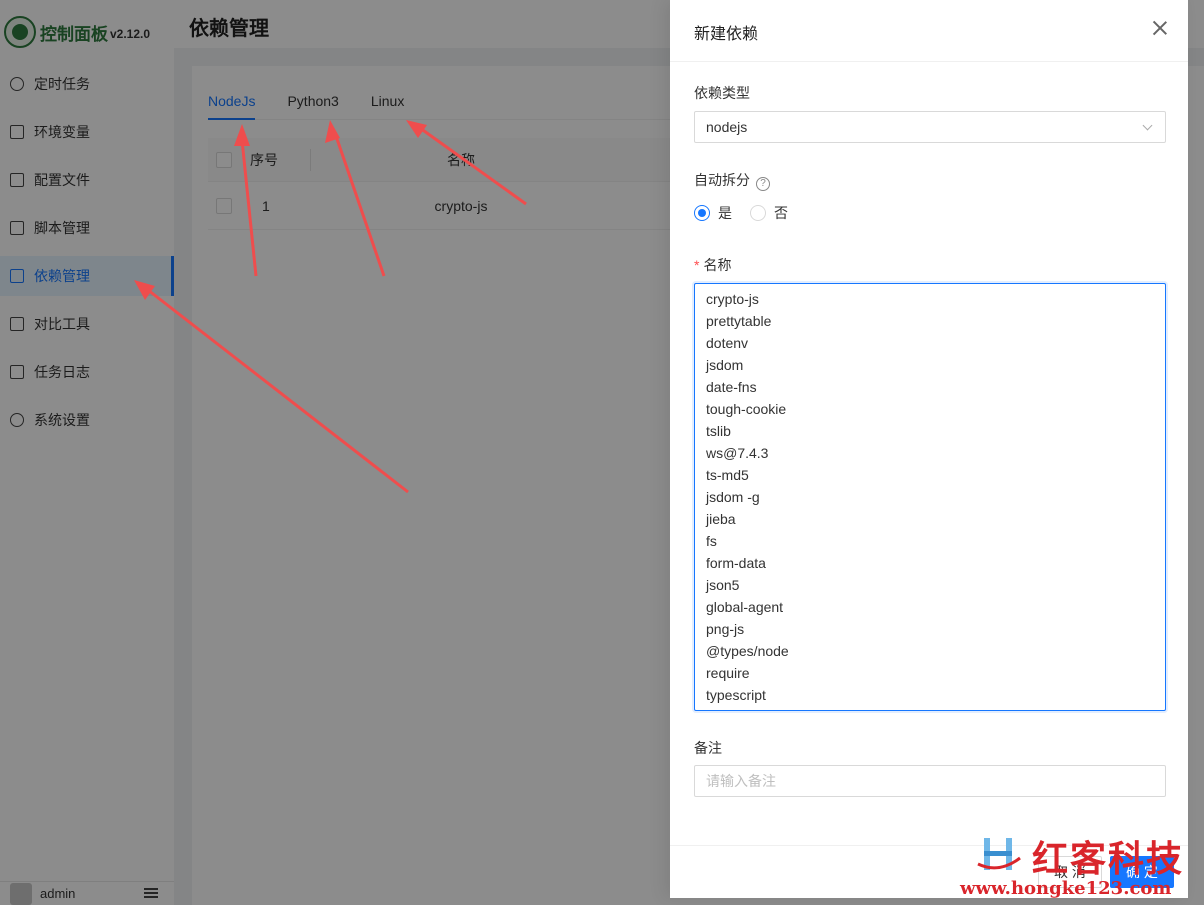 The height and width of the screenshot is (905, 1204). Describe the element at coordinates (728, 673) in the screenshot. I see `textarea-line: require` at that location.